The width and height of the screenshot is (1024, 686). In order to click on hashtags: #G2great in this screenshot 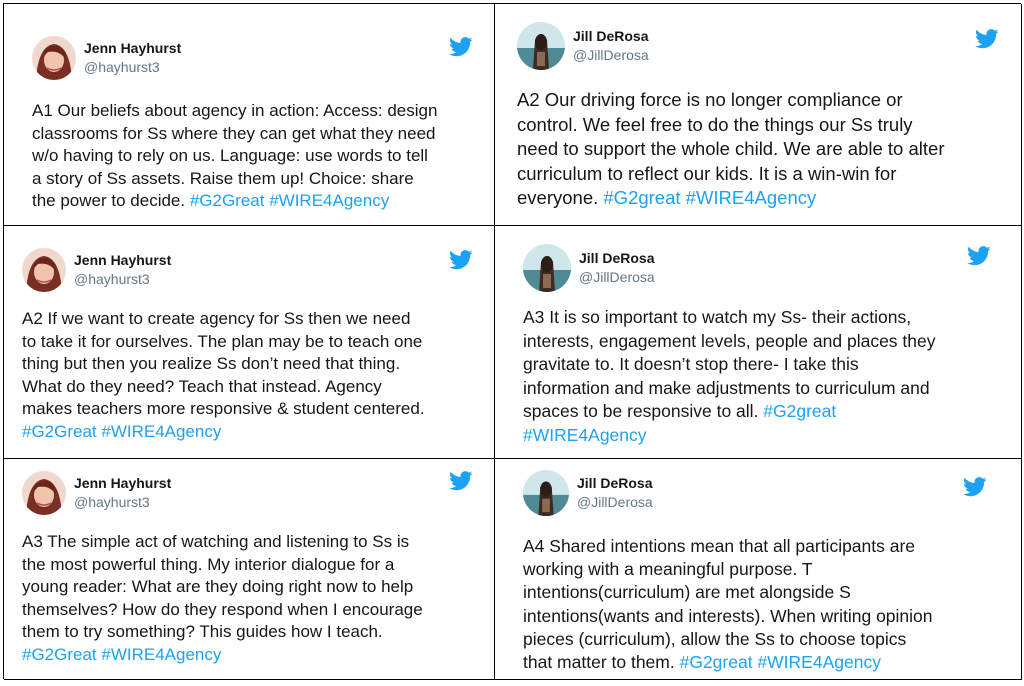, I will do `click(799, 411)`.